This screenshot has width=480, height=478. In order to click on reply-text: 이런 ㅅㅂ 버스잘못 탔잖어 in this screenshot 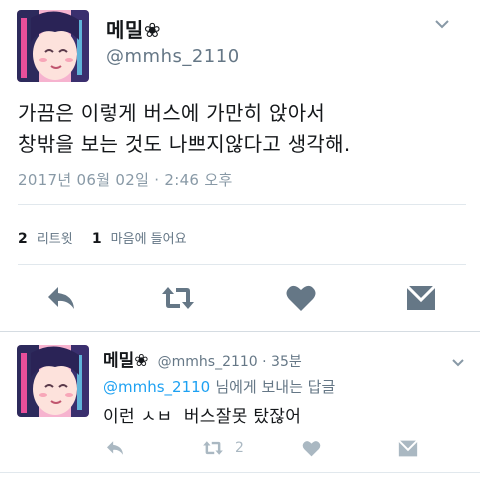, I will do `click(202, 417)`.